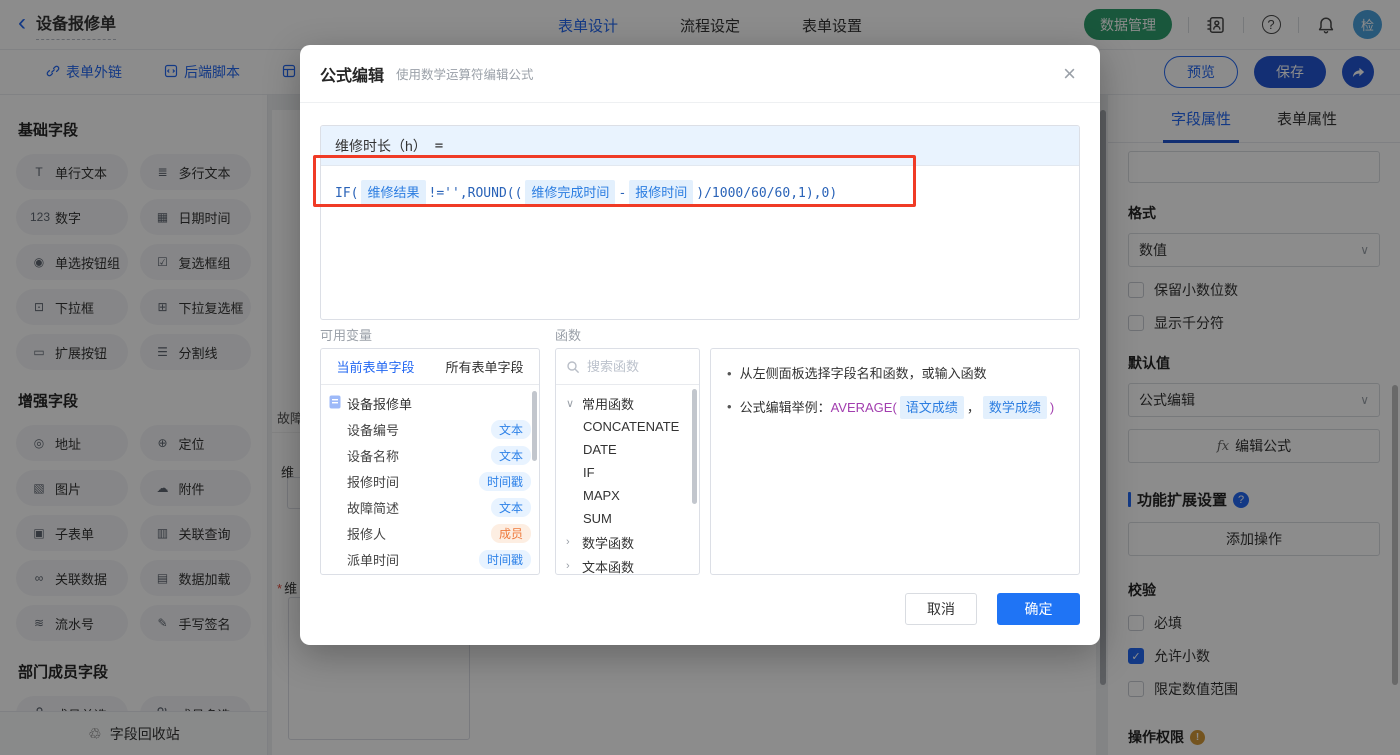  Describe the element at coordinates (1038, 609) in the screenshot. I see `confirm-button: 确定` at that location.